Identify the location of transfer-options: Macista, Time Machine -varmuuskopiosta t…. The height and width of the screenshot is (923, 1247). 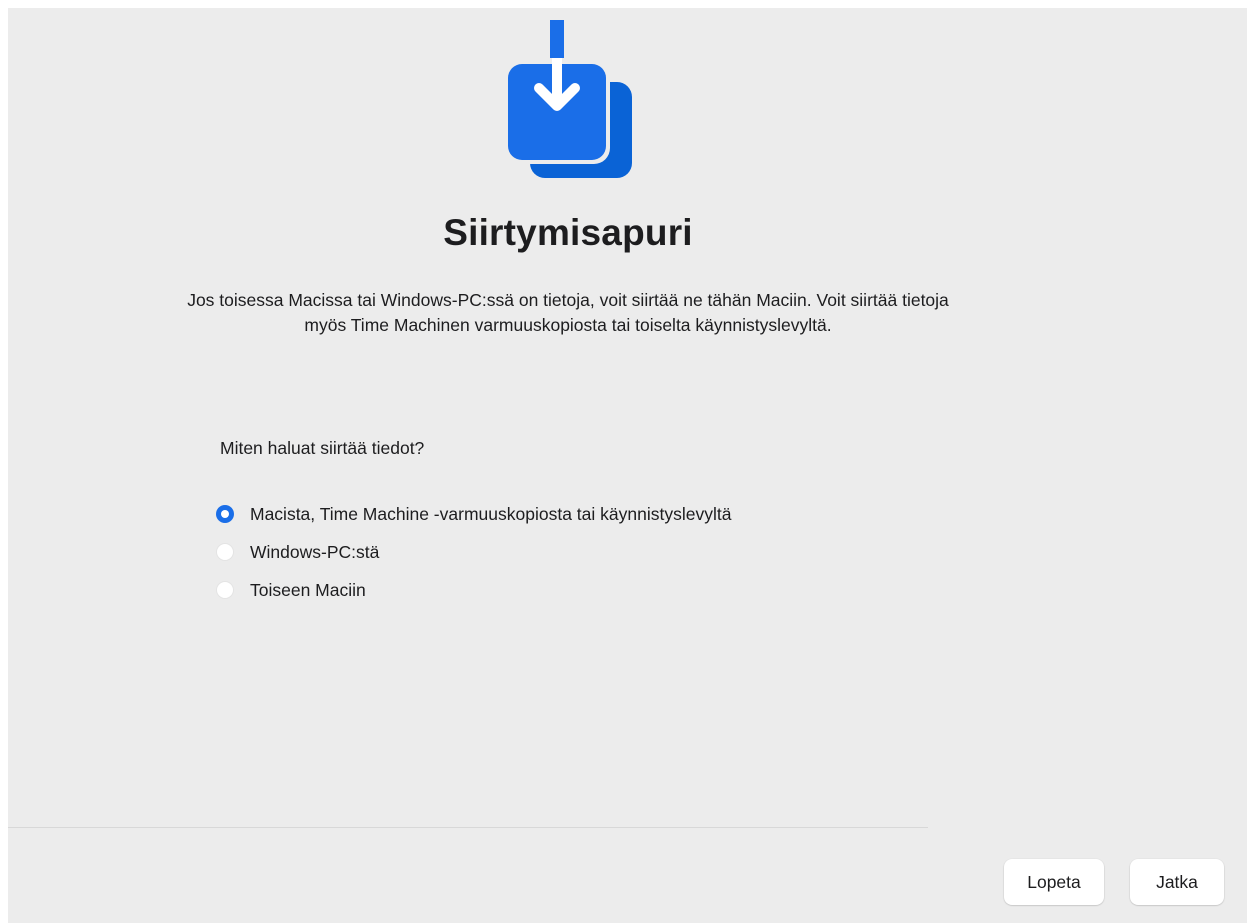
(473, 552).